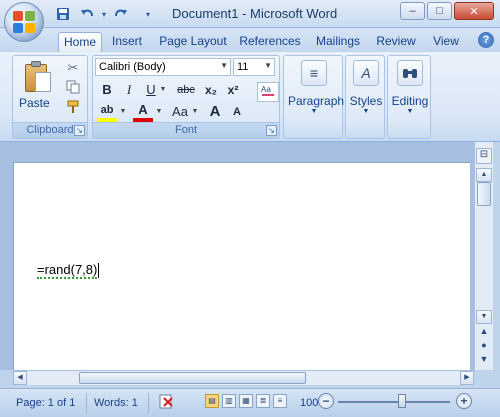  I want to click on select-browse-object-icon: ●, so click(484, 346).